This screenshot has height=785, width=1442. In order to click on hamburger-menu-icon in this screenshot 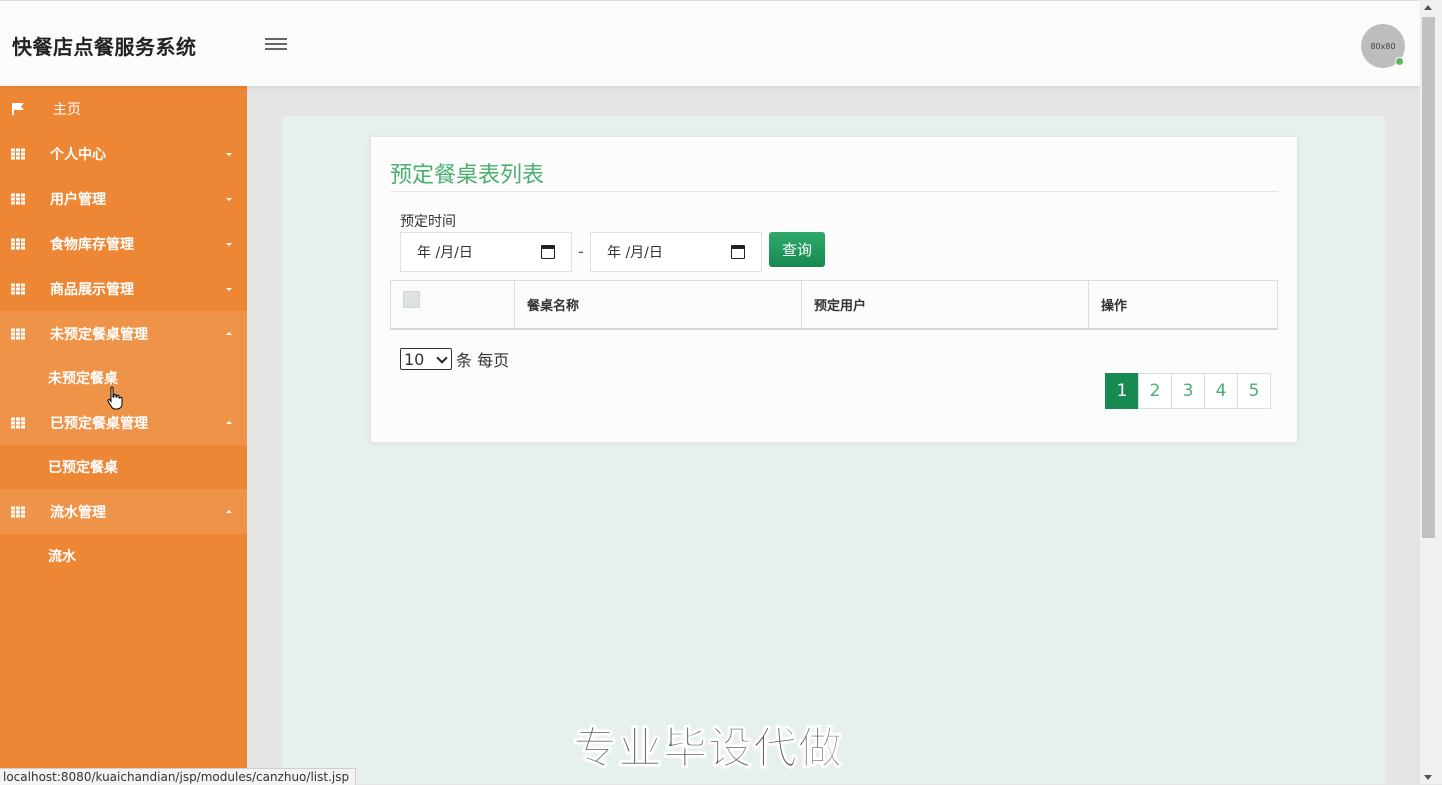, I will do `click(276, 44)`.